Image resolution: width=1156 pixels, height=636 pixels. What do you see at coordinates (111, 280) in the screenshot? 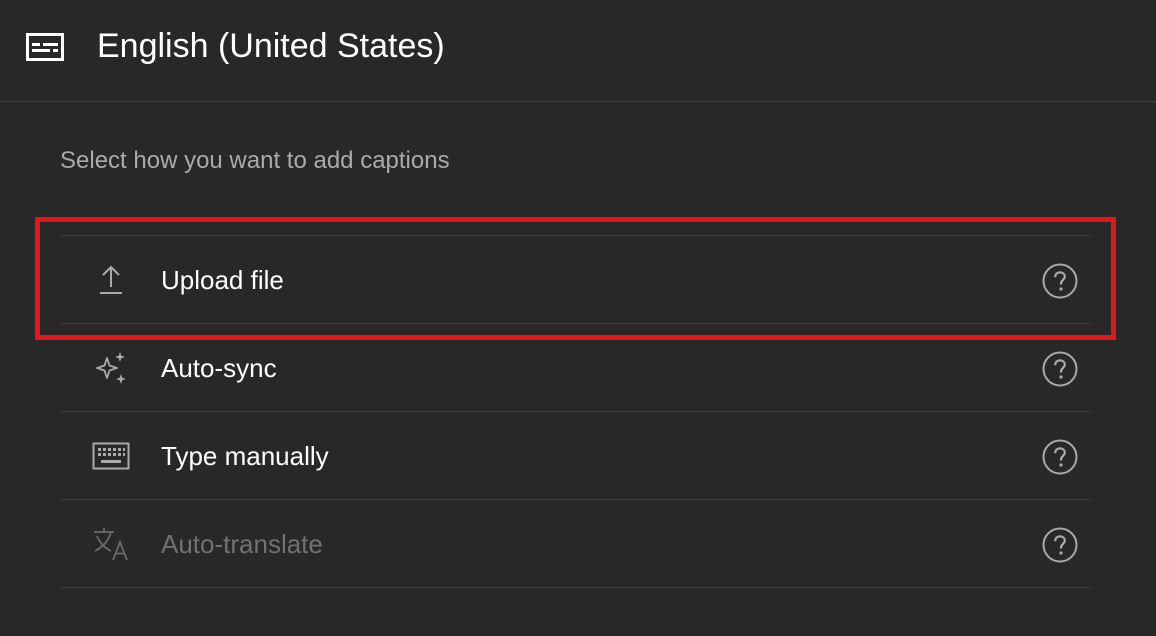
I see `upload-icon` at bounding box center [111, 280].